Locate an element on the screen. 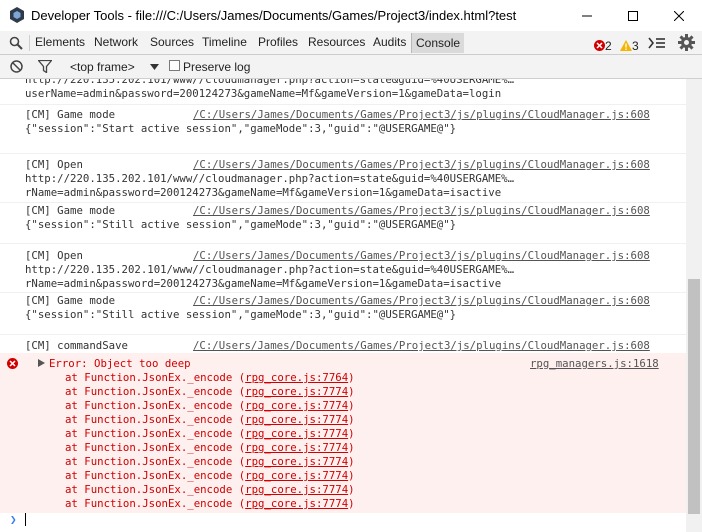  close-icon is located at coordinates (679, 15).